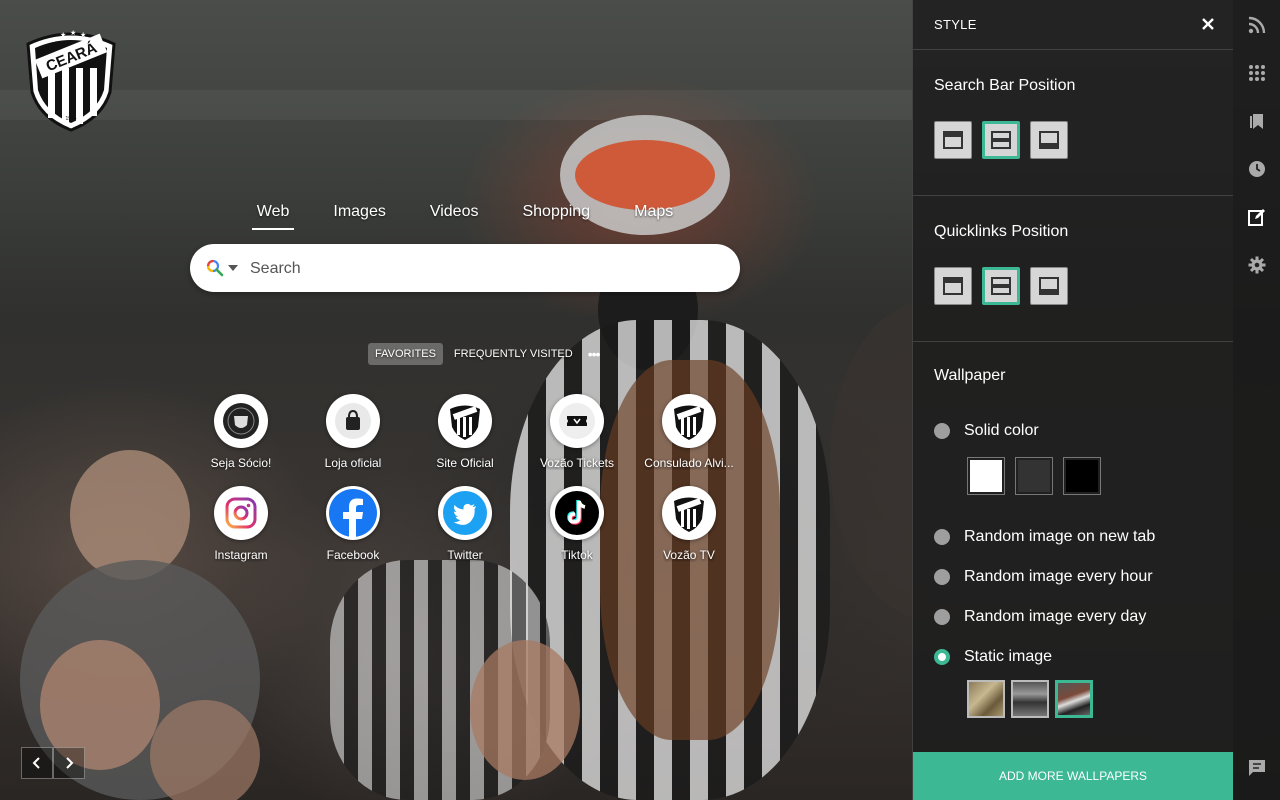  I want to click on tab-maps: Maps, so click(653, 216).